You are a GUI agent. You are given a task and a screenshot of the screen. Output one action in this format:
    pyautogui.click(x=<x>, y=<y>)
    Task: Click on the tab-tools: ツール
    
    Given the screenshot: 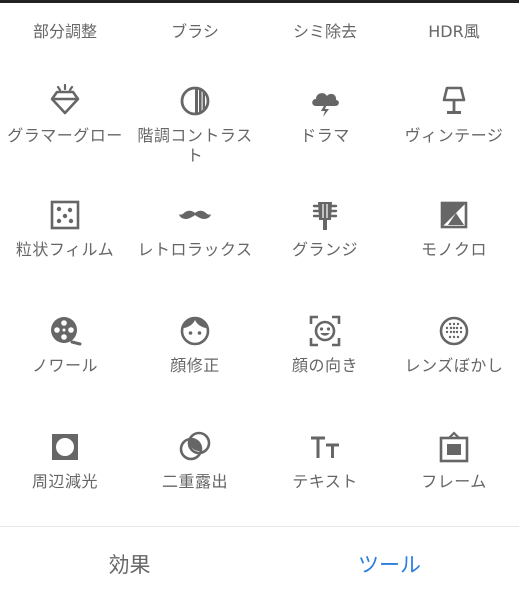 What is the action you would take?
    pyautogui.click(x=389, y=563)
    